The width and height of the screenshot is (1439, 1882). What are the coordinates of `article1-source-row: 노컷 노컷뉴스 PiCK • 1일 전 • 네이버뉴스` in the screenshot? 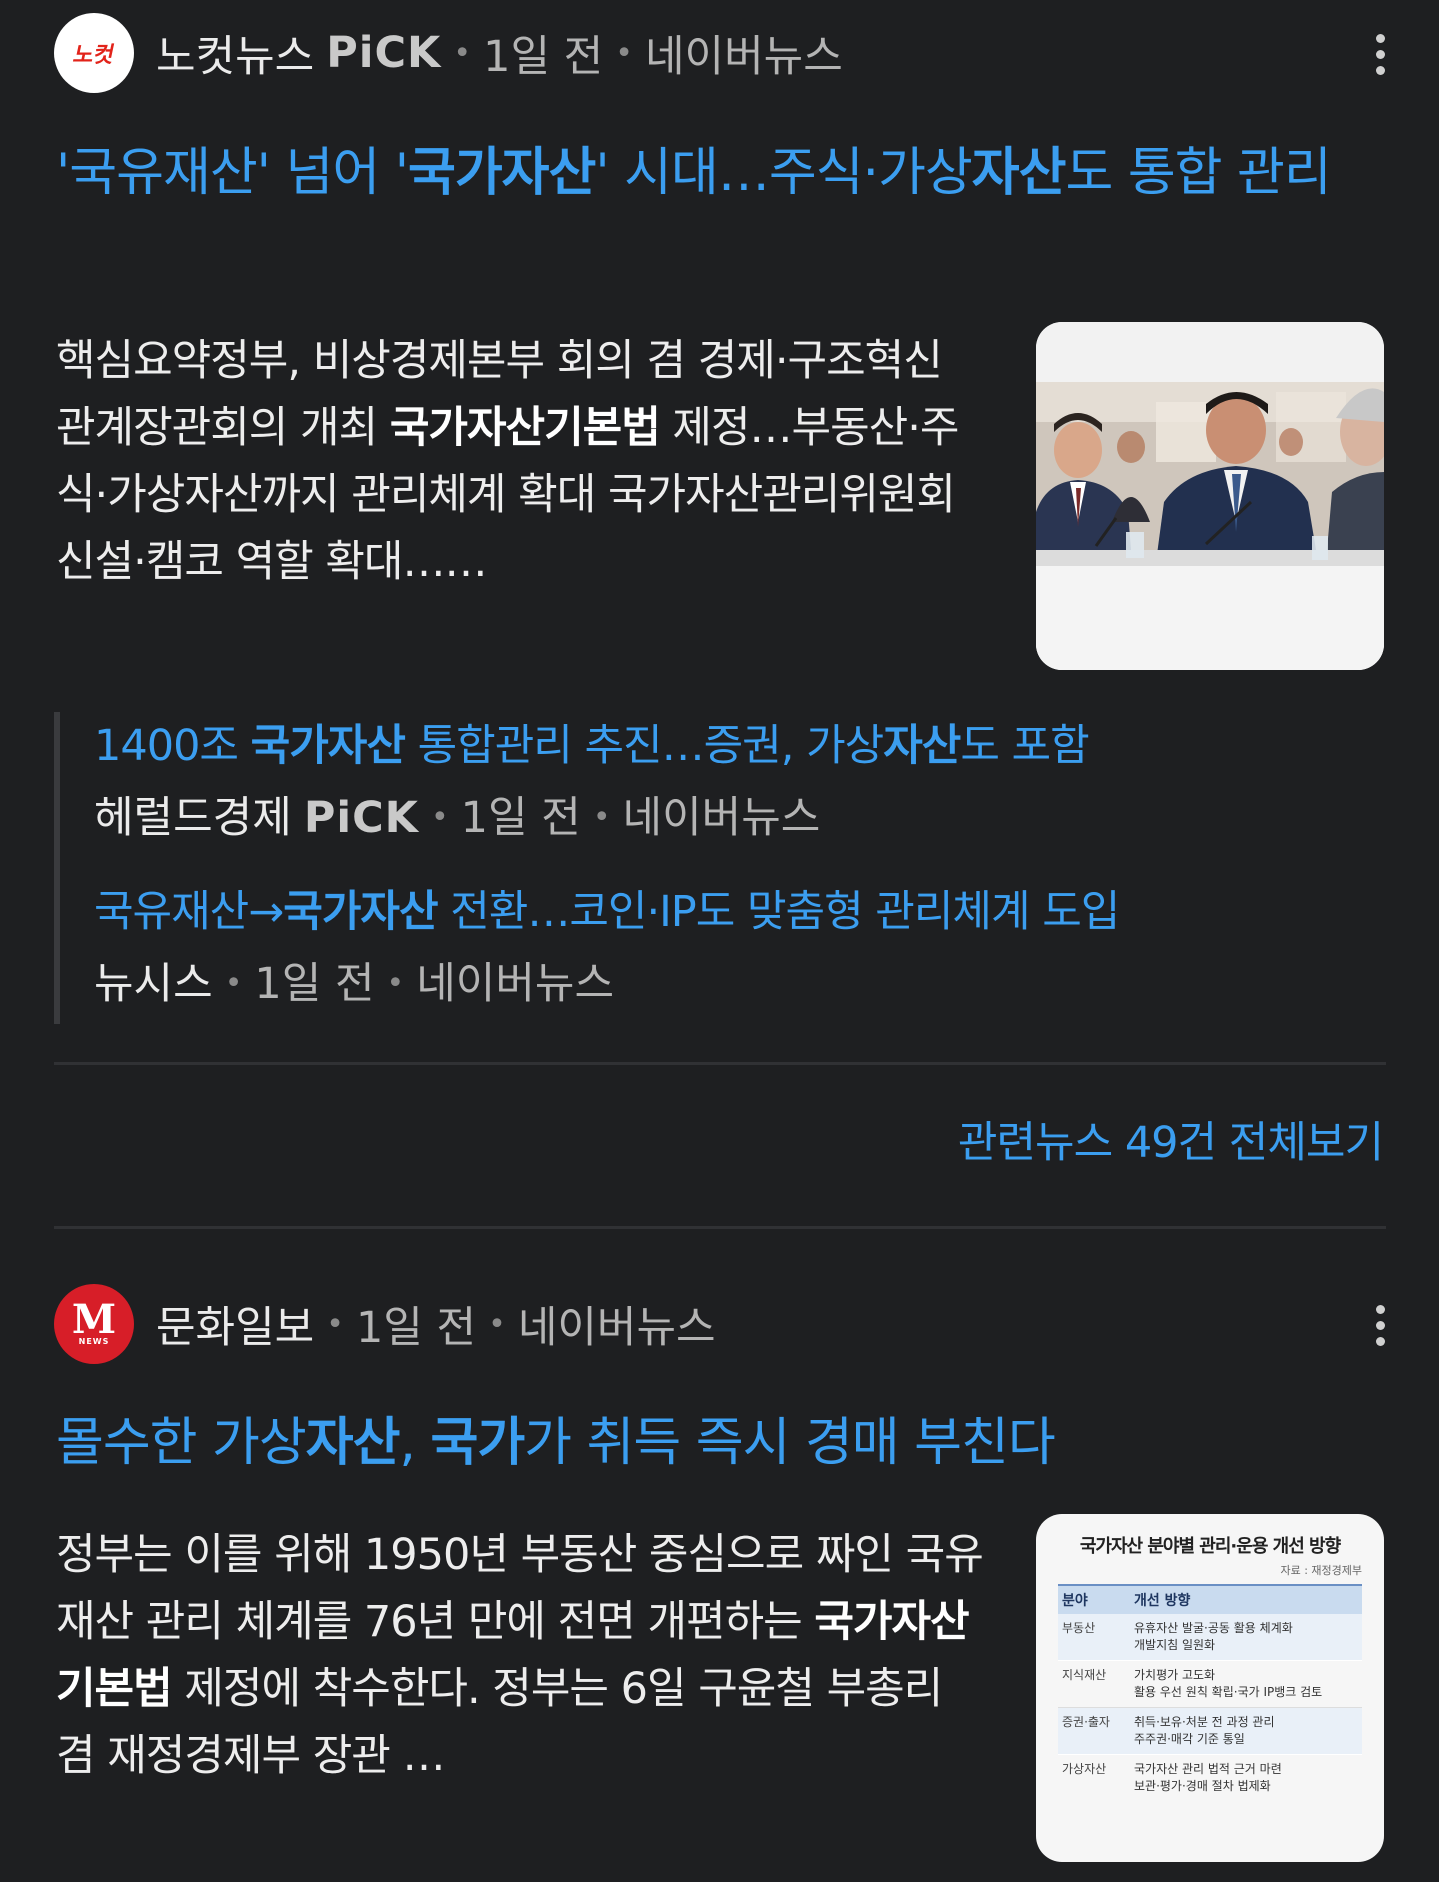 It's located at (724, 53).